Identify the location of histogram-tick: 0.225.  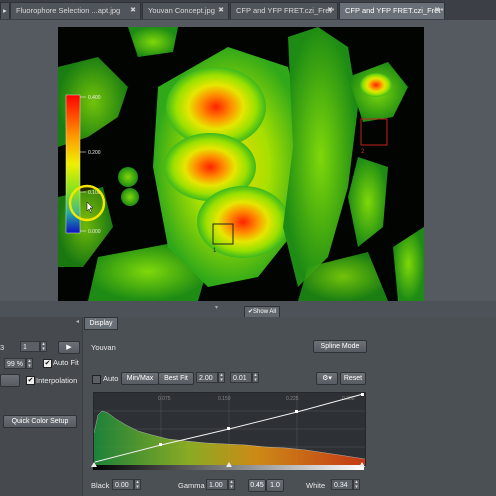
(292, 399).